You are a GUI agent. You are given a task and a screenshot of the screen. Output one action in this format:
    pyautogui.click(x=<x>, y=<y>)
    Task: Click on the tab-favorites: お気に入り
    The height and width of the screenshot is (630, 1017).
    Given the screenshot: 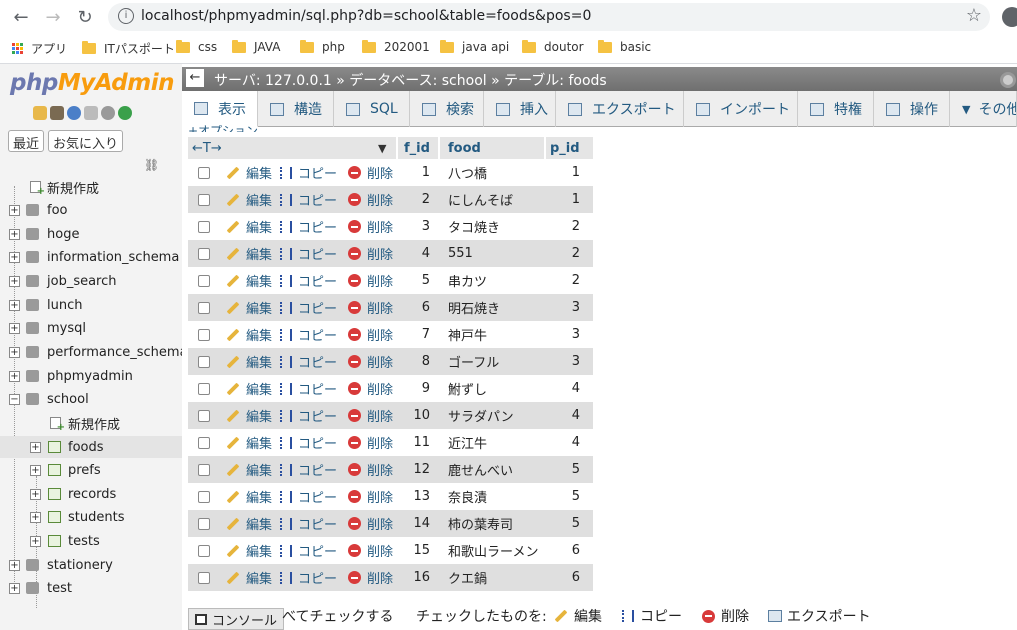 What is the action you would take?
    pyautogui.click(x=86, y=141)
    